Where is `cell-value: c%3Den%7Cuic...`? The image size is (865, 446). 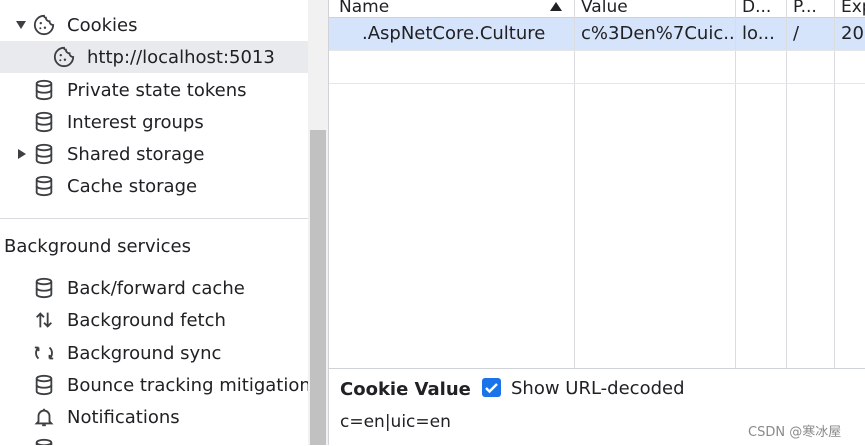 cell-value: c%3Den%7Cuic... is located at coordinates (657, 34).